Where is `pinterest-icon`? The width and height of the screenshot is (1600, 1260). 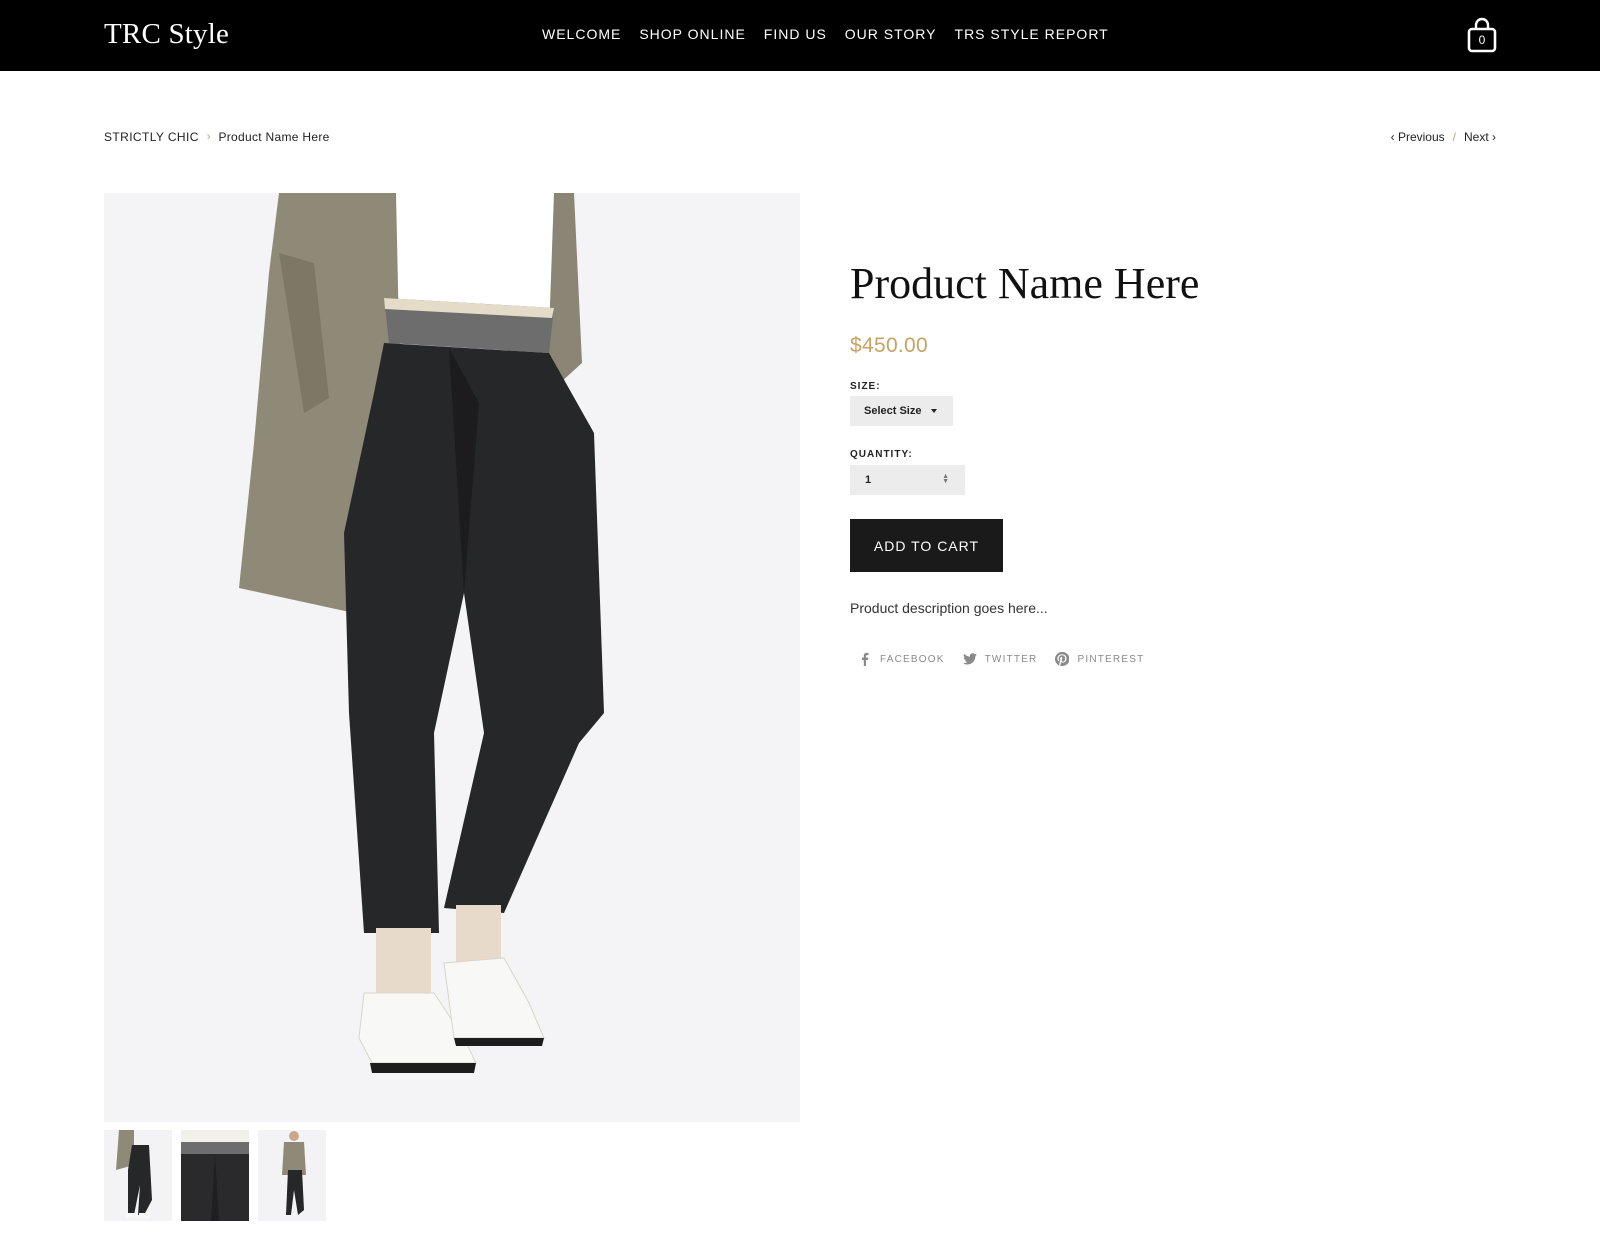 pinterest-icon is located at coordinates (1062, 659).